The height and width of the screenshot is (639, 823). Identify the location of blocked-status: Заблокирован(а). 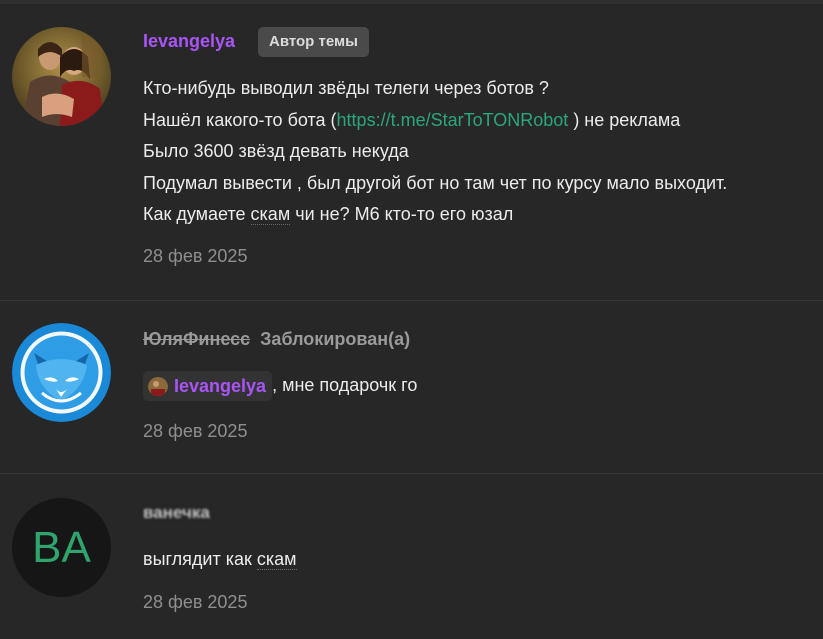
(335, 339).